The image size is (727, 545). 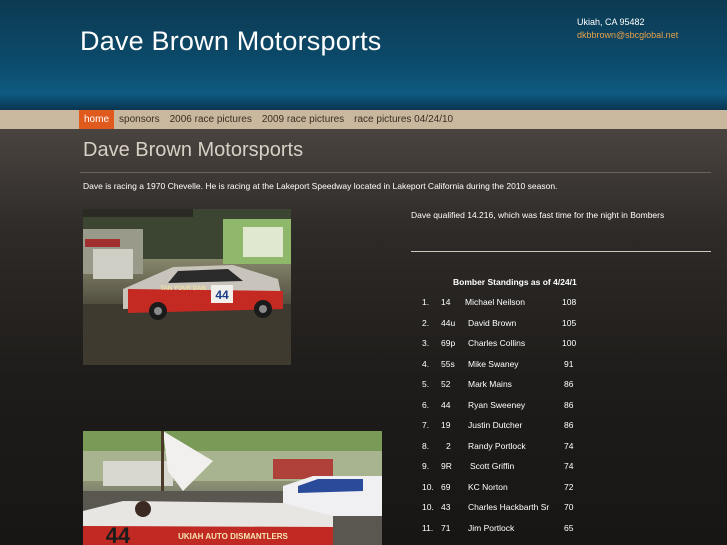 I want to click on standings-car: 43, so click(x=446, y=507).